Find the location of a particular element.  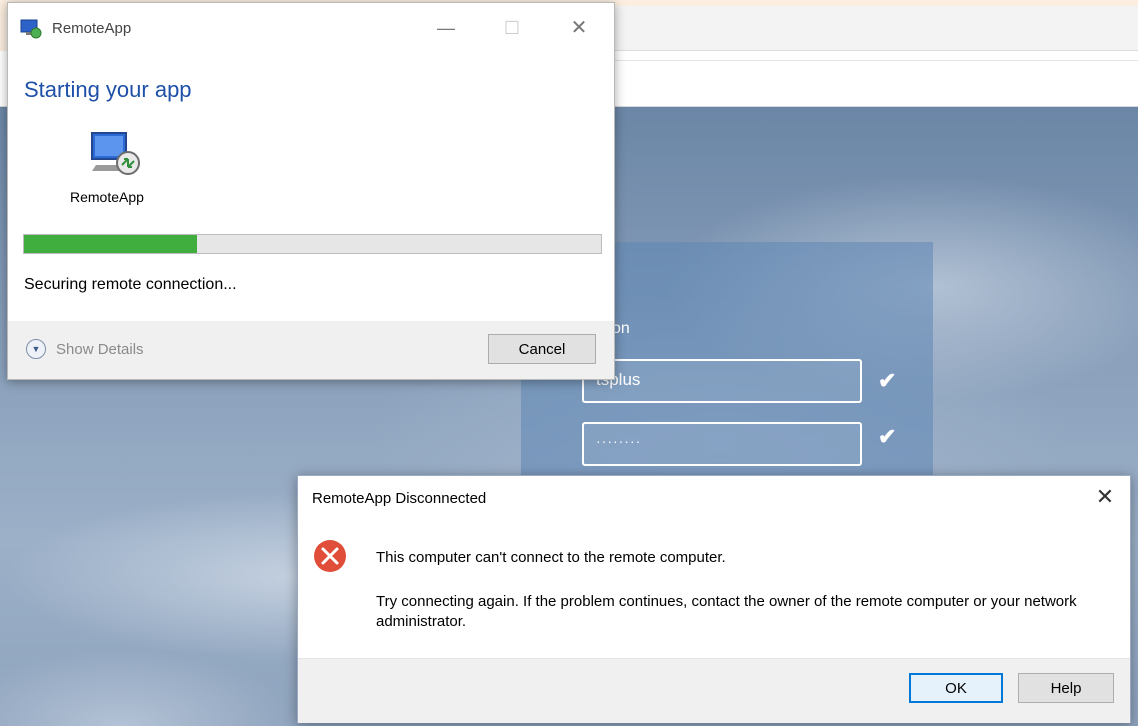

browser-tab-strip is located at coordinates (874, 28).